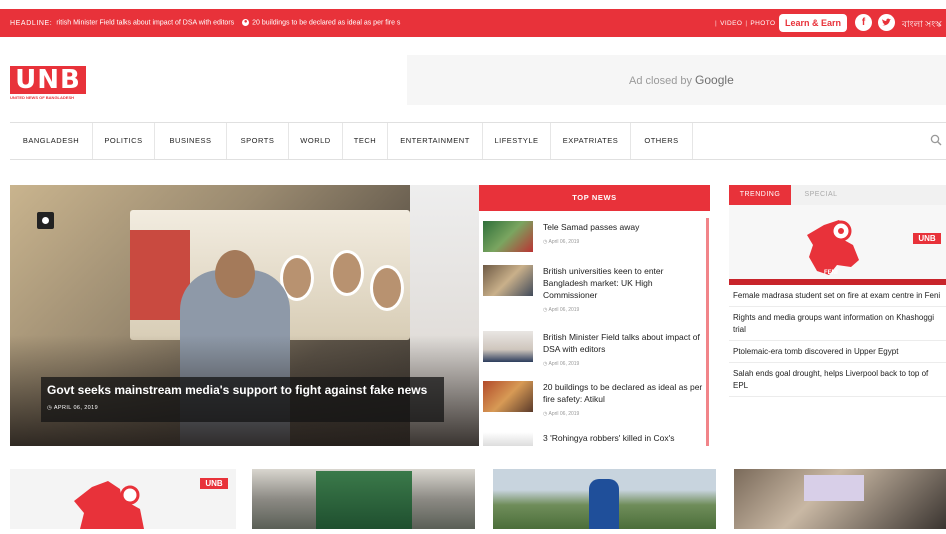 This screenshot has height=534, width=946. I want to click on top-news-header: TOP NEWS, so click(594, 198).